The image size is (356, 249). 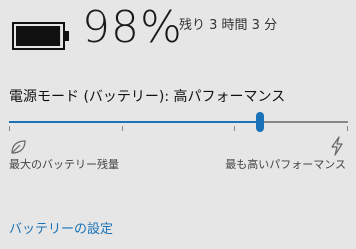 I want to click on battery-icon, so click(x=40, y=36).